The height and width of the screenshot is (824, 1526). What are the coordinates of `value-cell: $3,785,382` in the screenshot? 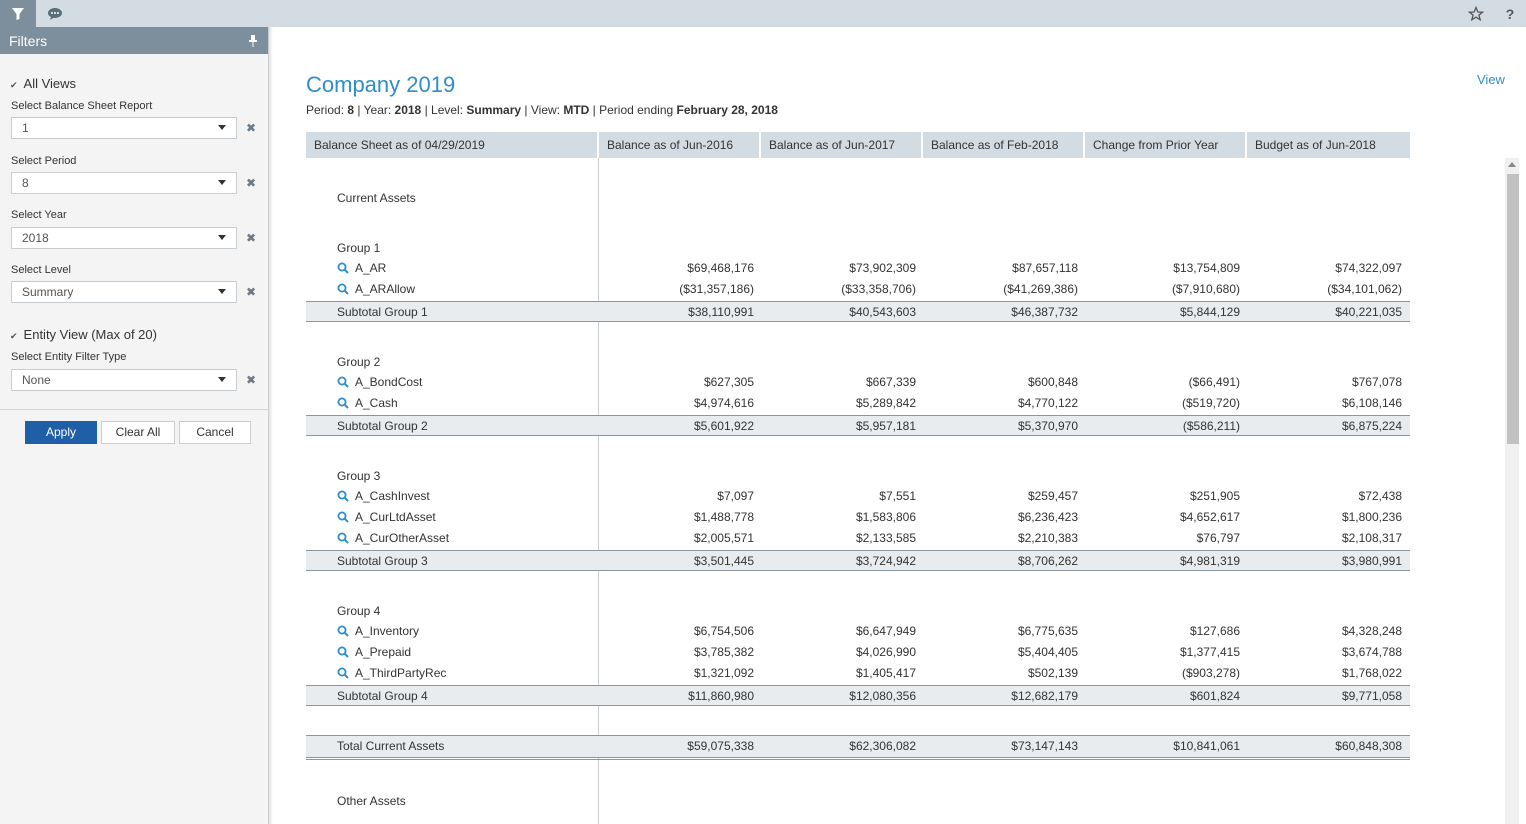 It's located at (723, 652).